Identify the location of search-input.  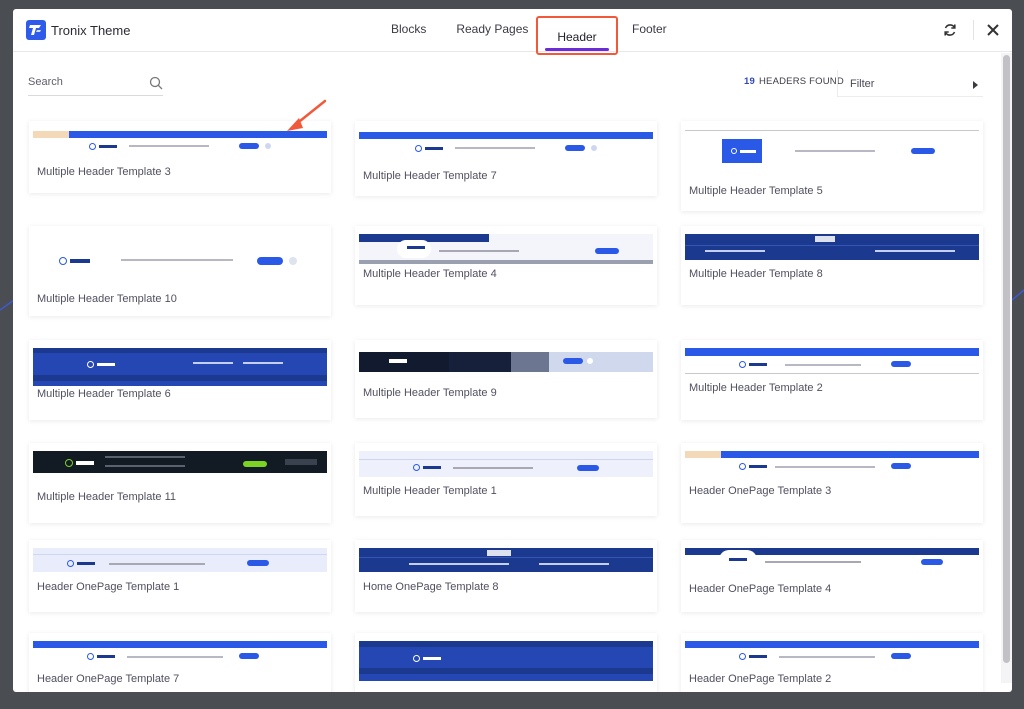
(83, 82).